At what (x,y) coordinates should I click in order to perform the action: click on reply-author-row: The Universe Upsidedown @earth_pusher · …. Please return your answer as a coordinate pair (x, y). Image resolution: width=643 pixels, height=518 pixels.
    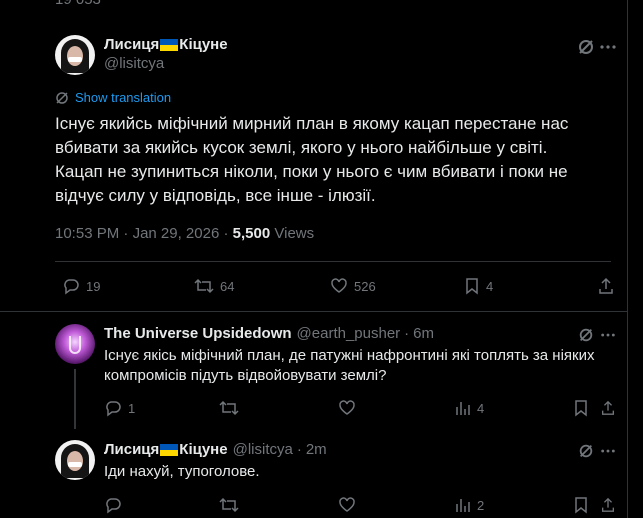
    Looking at the image, I should click on (269, 333).